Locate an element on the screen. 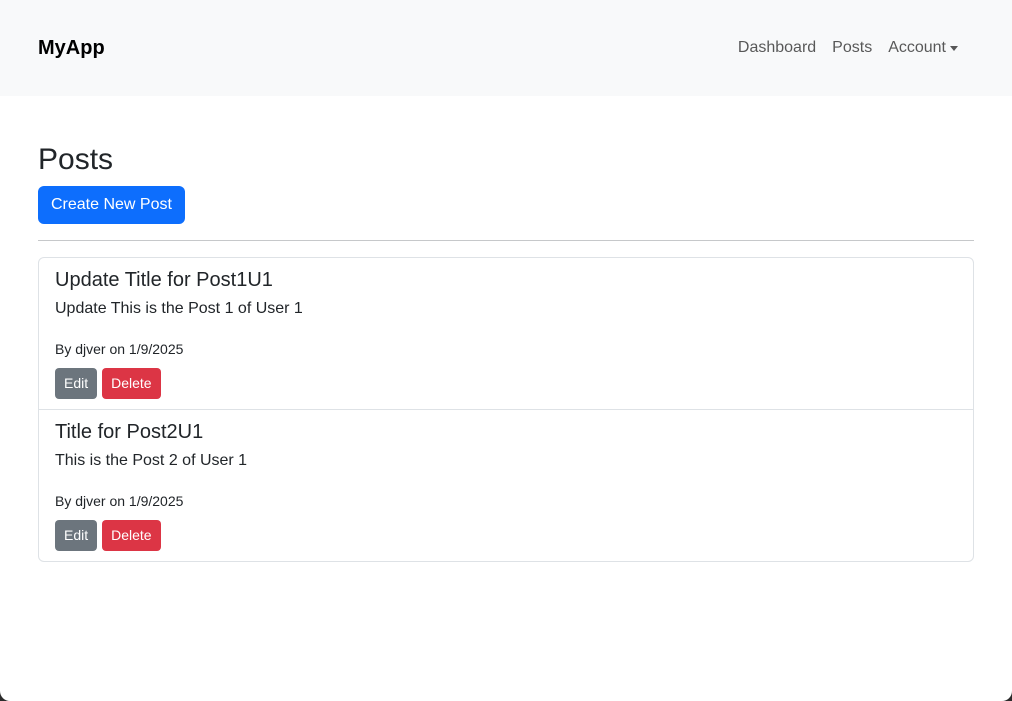 The height and width of the screenshot is (701, 1012). nav-link-posts: Posts is located at coordinates (852, 48).